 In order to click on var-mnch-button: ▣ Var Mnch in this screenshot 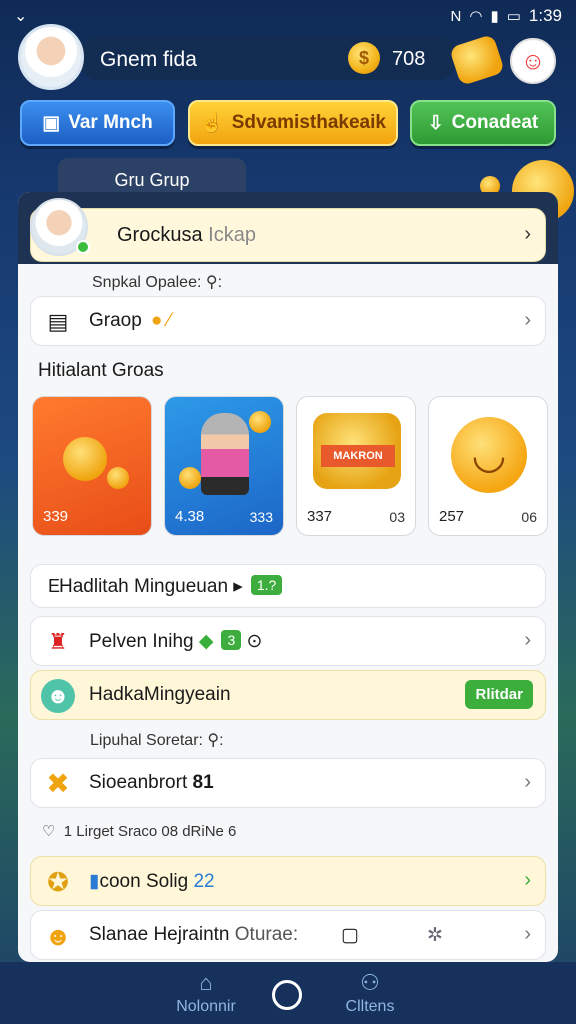, I will do `click(97, 123)`.